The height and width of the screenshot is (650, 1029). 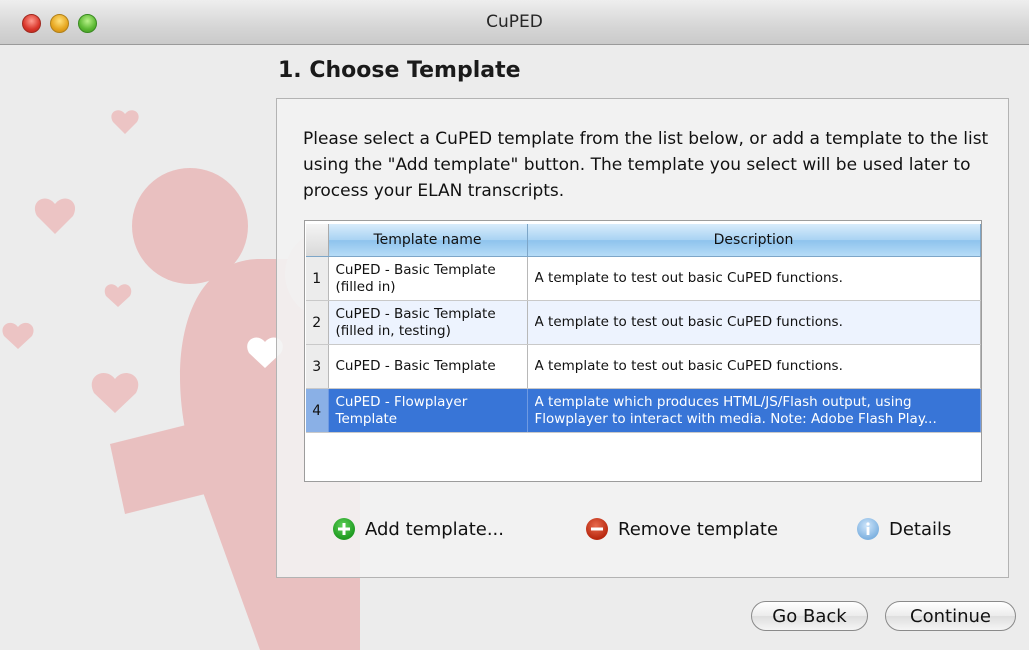 What do you see at coordinates (317, 240) in the screenshot?
I see `row-number-header` at bounding box center [317, 240].